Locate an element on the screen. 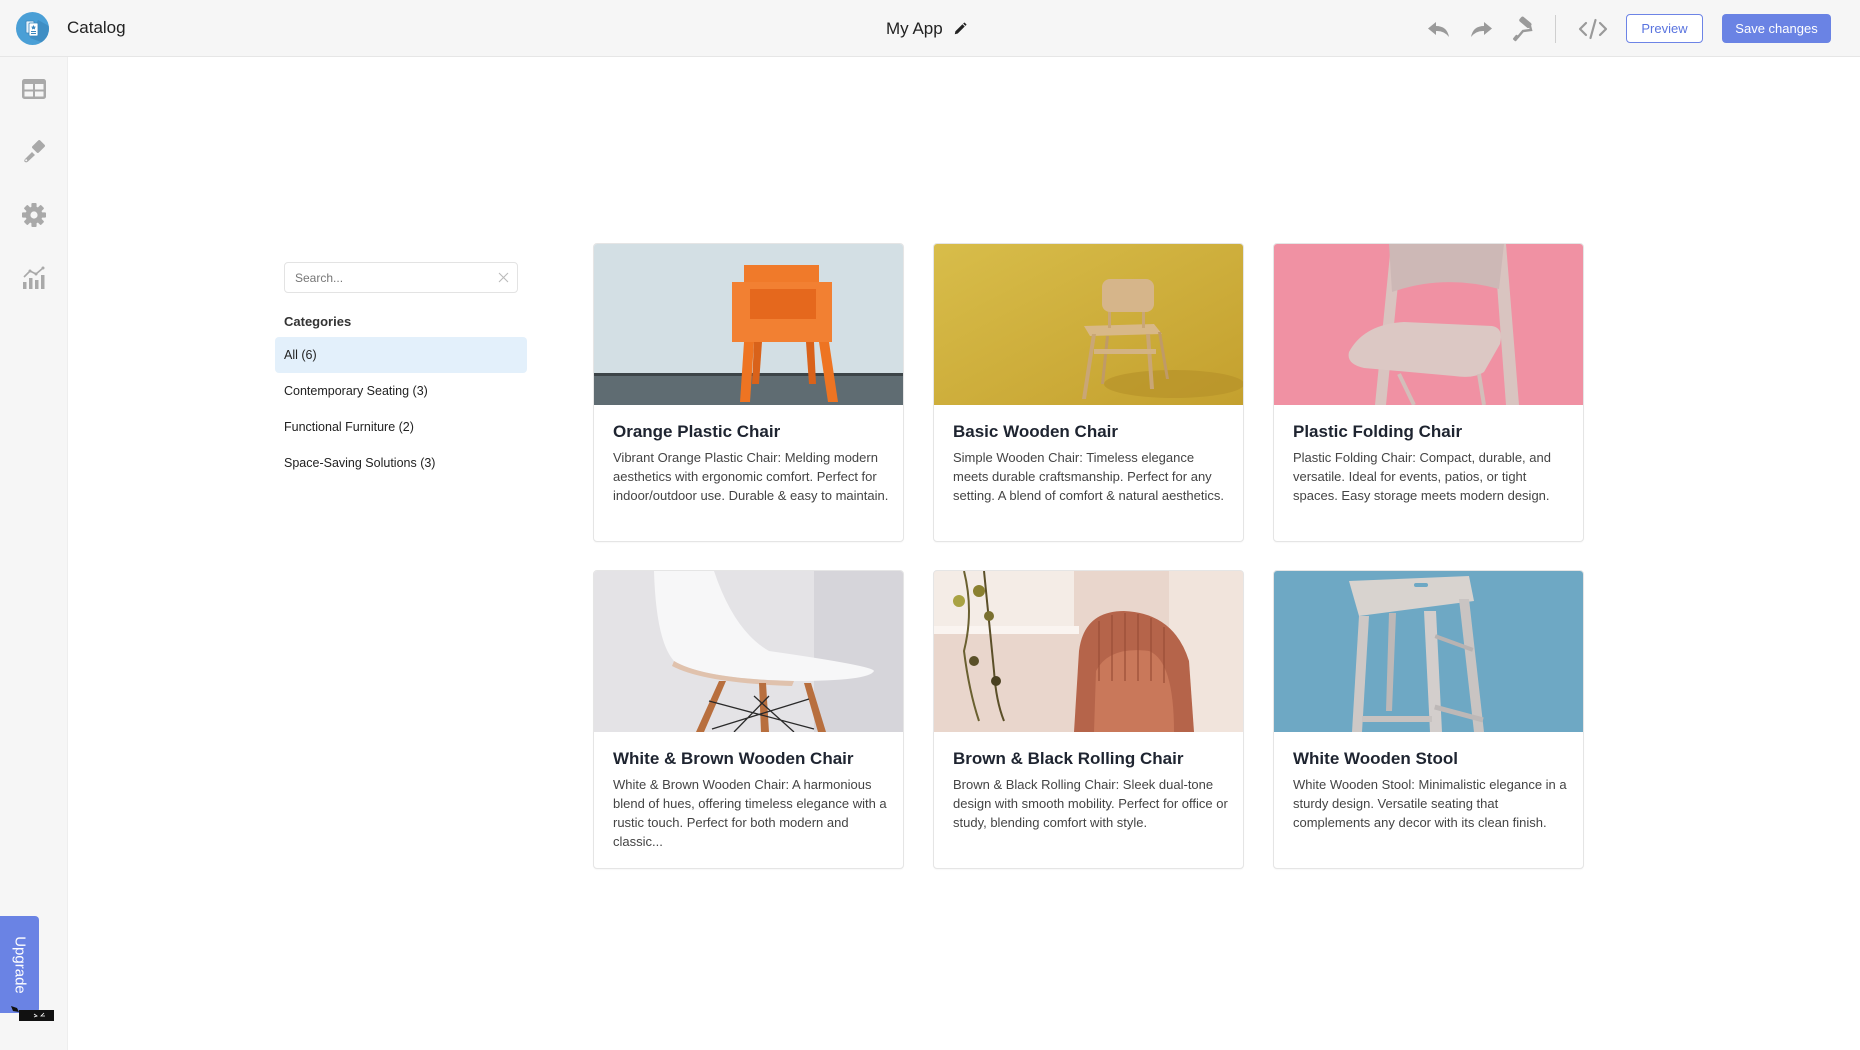 Image resolution: width=1860 pixels, height=1050 pixels. clear-search-icon is located at coordinates (503, 277).